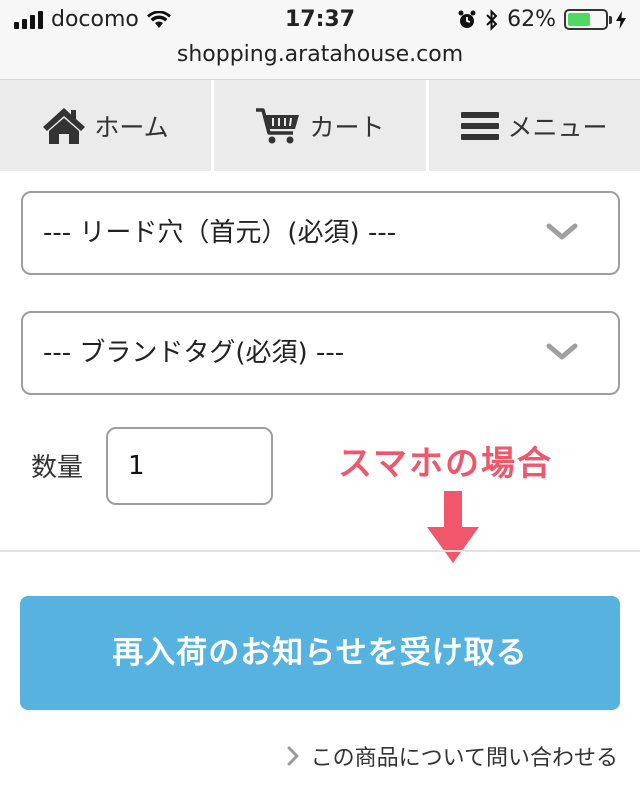 The height and width of the screenshot is (809, 640). Describe the element at coordinates (557, 127) in the screenshot. I see `nav-menu-label: メニュー` at that location.